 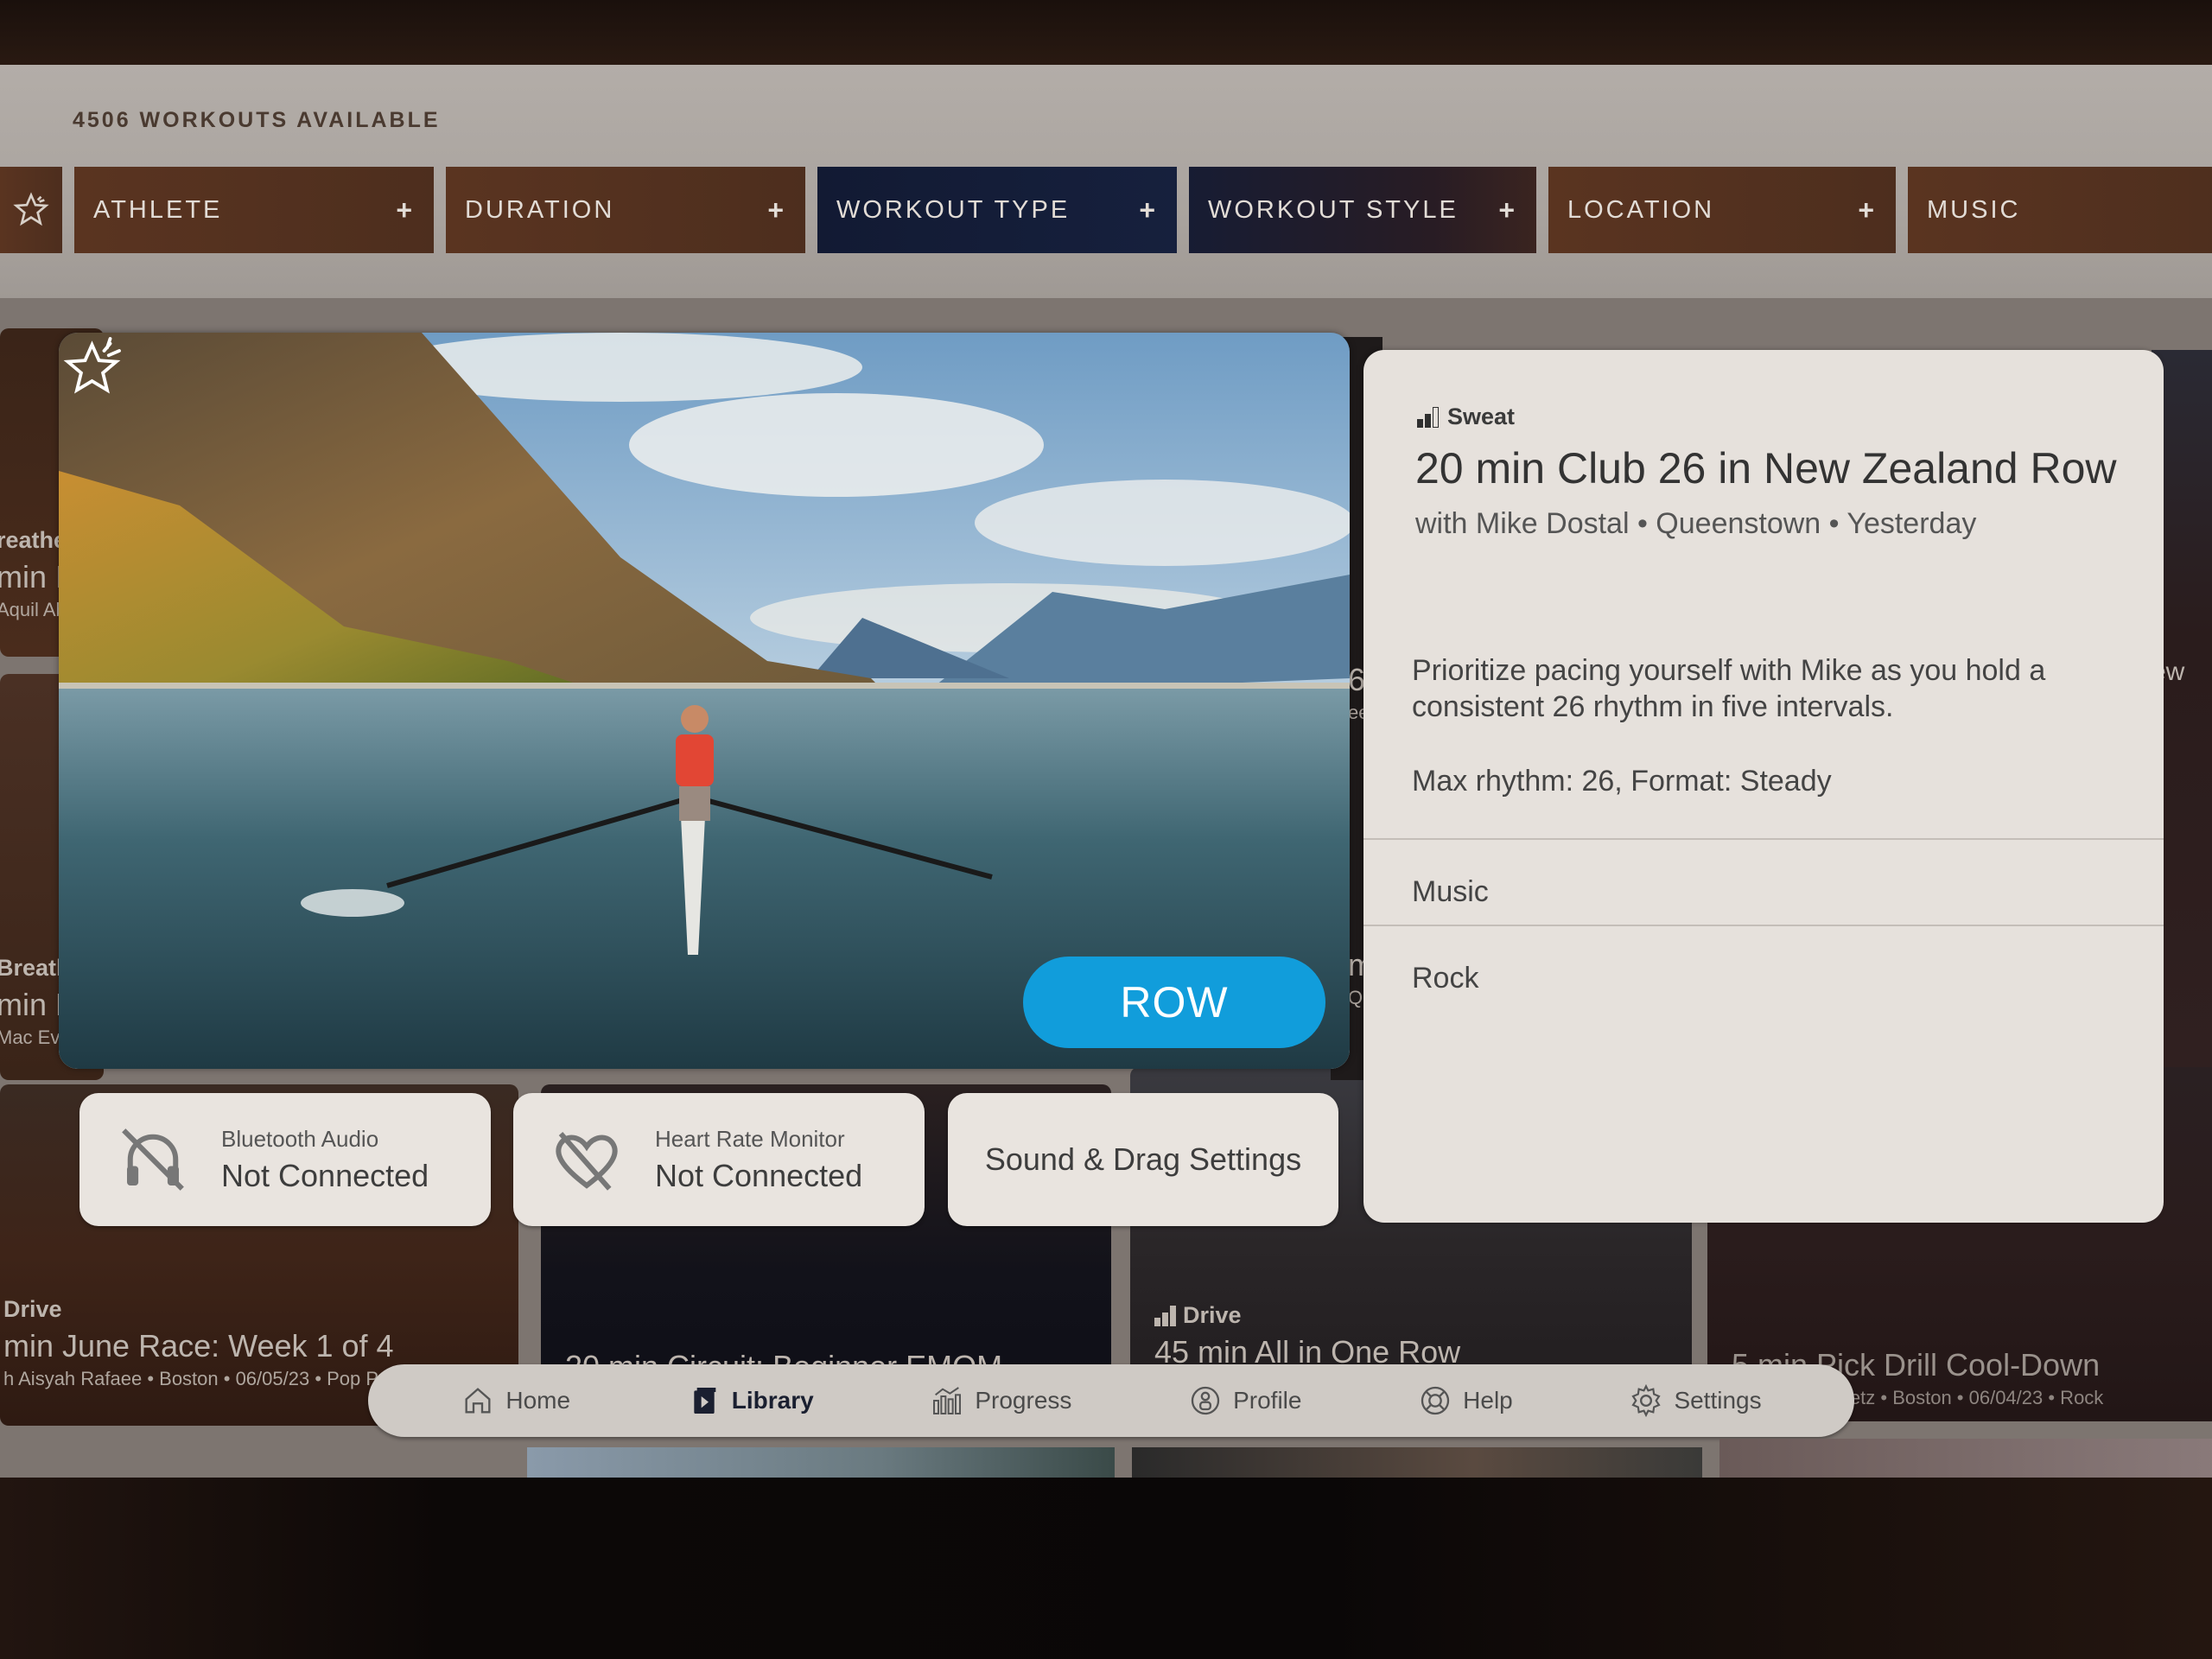 I want to click on filter-duration: DURATION +, so click(x=625, y=210).